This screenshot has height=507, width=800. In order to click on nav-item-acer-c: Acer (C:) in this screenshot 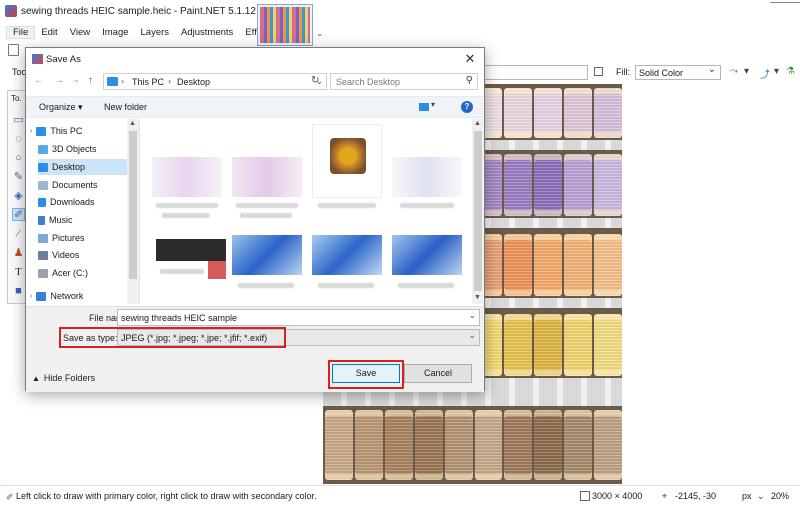, I will do `click(88, 273)`.